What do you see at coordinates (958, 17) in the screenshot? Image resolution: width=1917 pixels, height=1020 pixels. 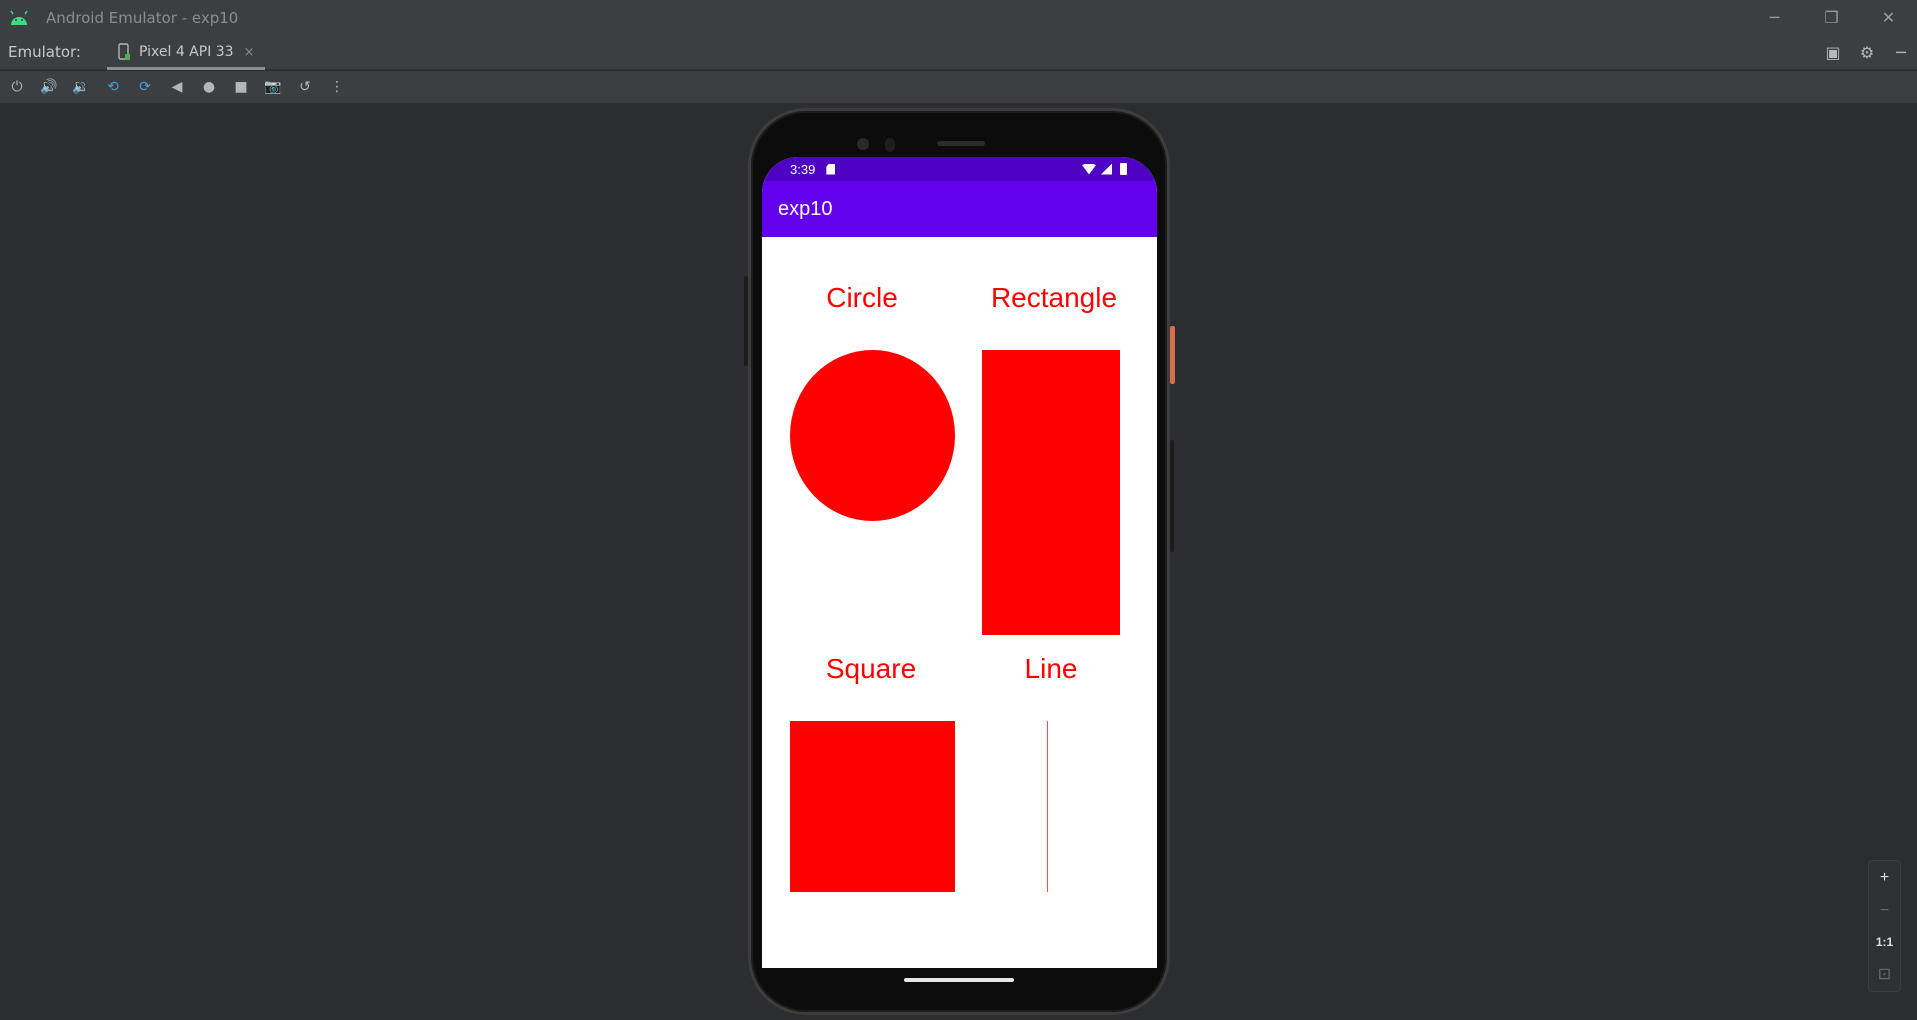 I see `window-titlebar: Android Emulator - exp10 ─ ❐ ✕` at bounding box center [958, 17].